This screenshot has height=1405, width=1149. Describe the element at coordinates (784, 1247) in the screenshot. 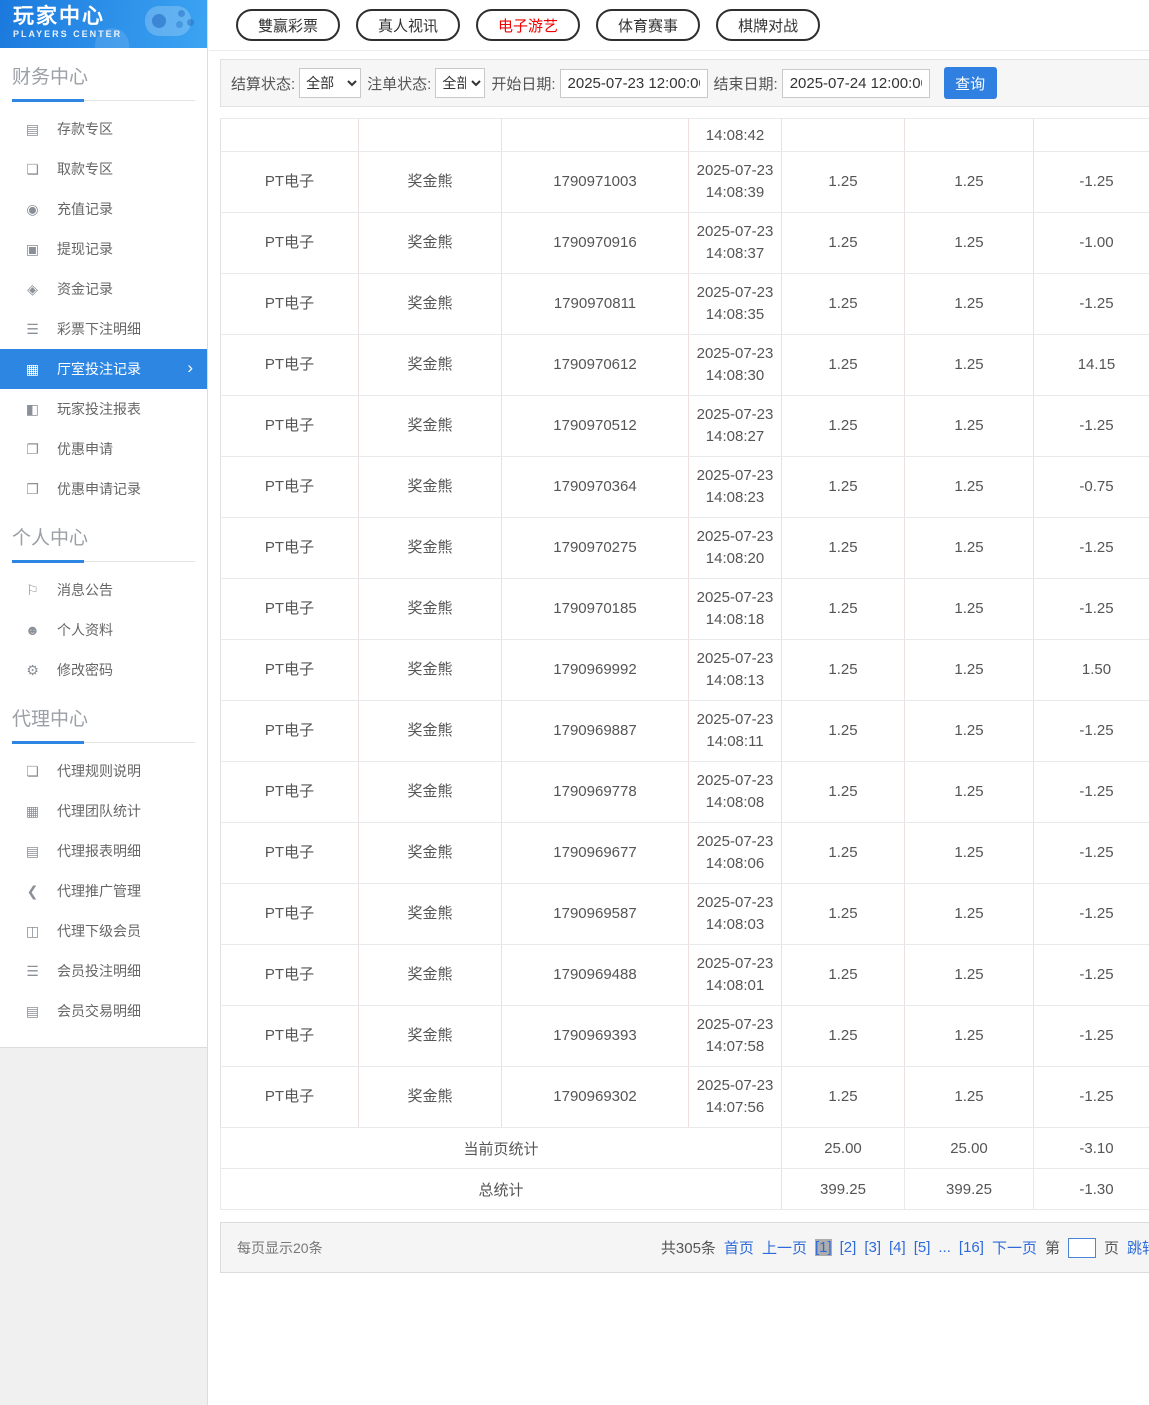

I see `prev-page-link: 上一页` at that location.